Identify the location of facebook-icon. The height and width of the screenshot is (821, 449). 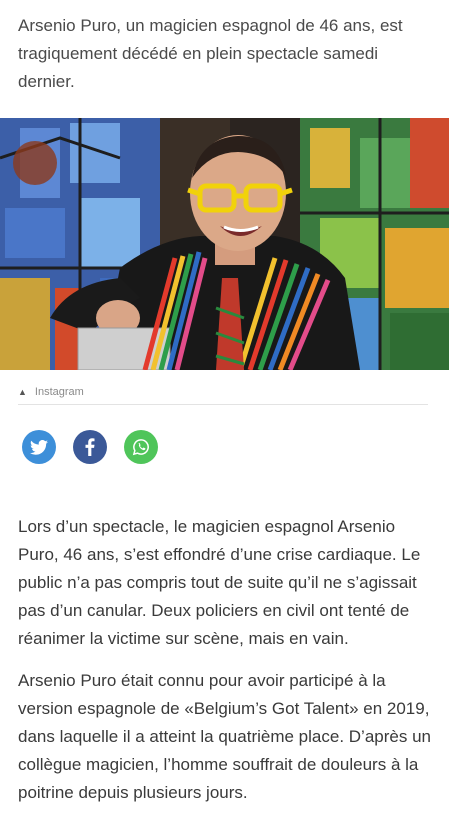
(90, 447).